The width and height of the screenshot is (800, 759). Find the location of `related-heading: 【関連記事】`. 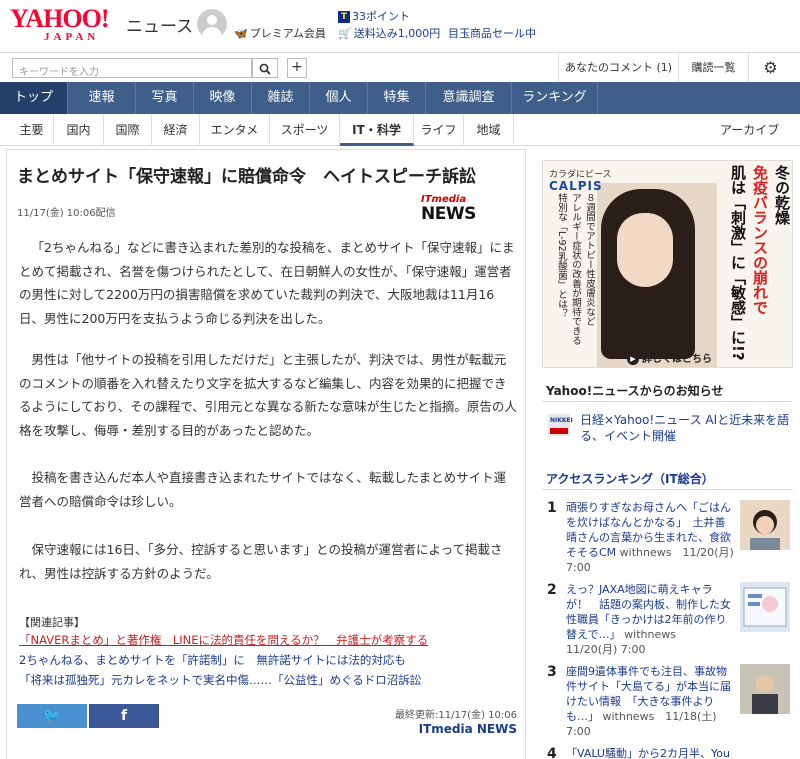

related-heading: 【関連記事】 is located at coordinates (52, 622).